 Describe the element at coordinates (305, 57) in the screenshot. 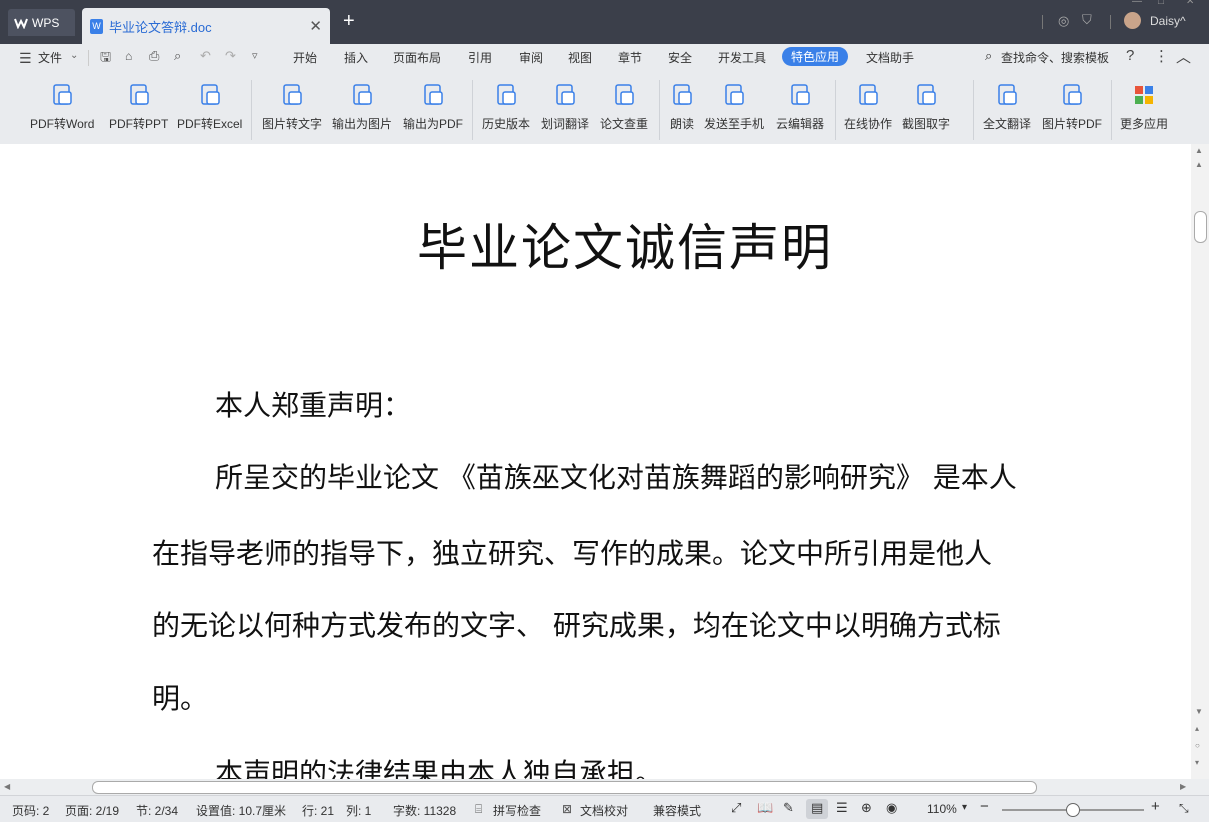

I see `menu-tab-0: 开始` at that location.